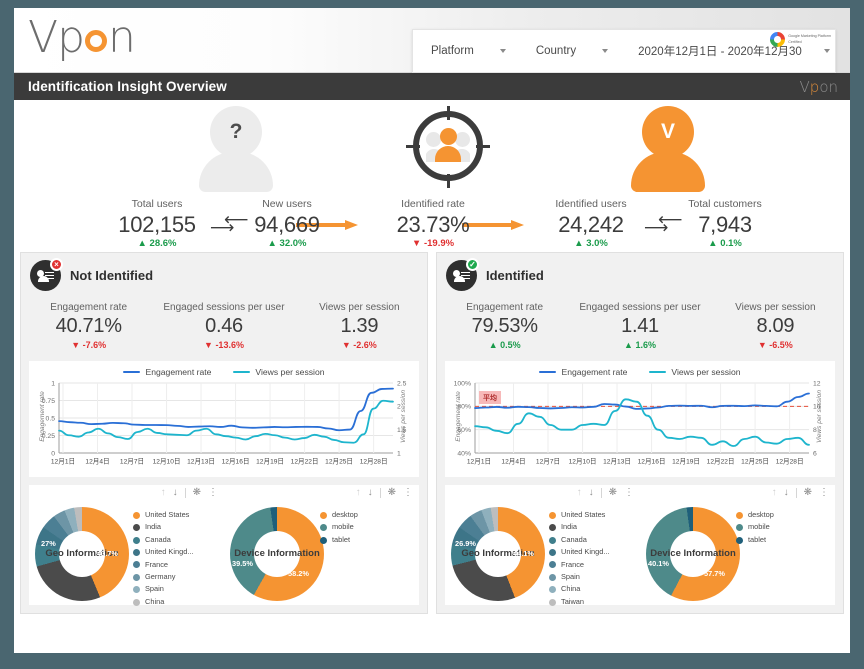 The height and width of the screenshot is (669, 864). What do you see at coordinates (236, 132) in the screenshot?
I see `unknown-user-glyph: ?` at bounding box center [236, 132].